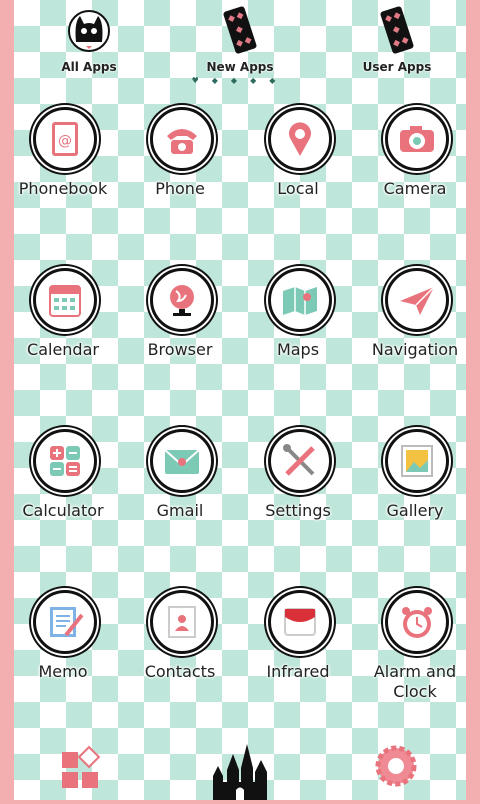 This screenshot has height=804, width=480. What do you see at coordinates (417, 139) in the screenshot?
I see `camera-icon` at bounding box center [417, 139].